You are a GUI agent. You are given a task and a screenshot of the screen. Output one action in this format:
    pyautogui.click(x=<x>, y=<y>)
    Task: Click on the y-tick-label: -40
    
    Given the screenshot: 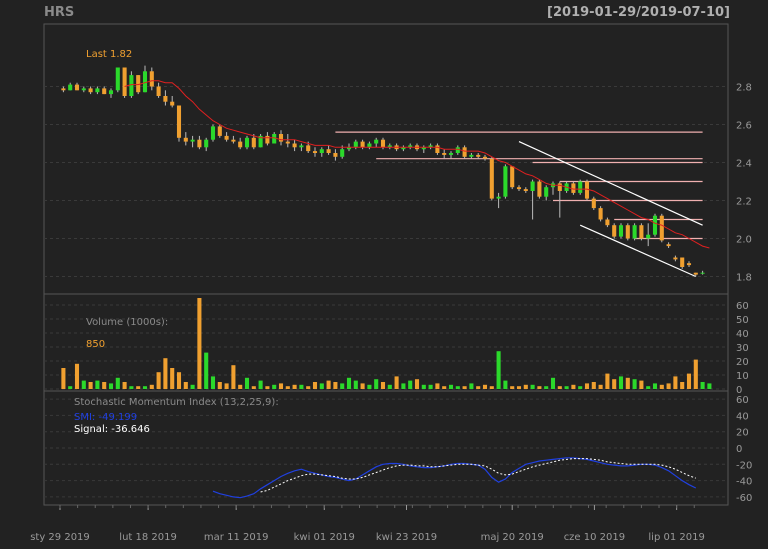 What is the action you would take?
    pyautogui.click(x=744, y=482)
    